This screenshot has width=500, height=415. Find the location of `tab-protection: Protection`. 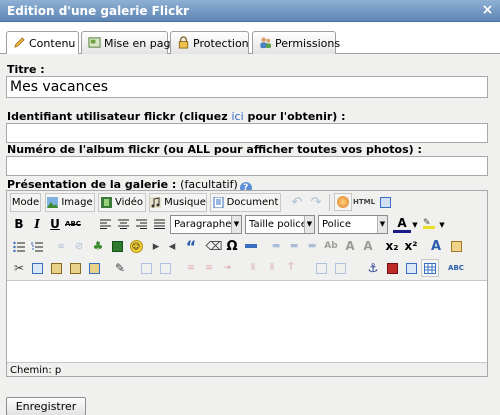

tab-protection: Protection is located at coordinates (209, 42).